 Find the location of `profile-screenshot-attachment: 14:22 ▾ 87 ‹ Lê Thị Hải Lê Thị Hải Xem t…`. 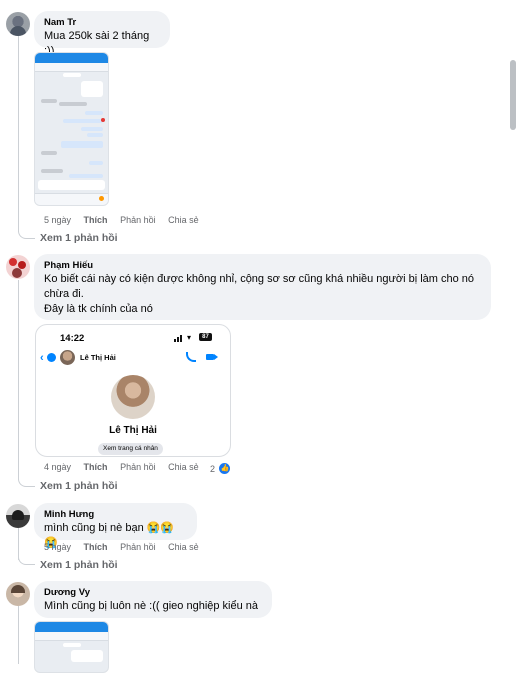

profile-screenshot-attachment: 14:22 ▾ 87 ‹ Lê Thị Hải Lê Thị Hải Xem t… is located at coordinates (133, 390).